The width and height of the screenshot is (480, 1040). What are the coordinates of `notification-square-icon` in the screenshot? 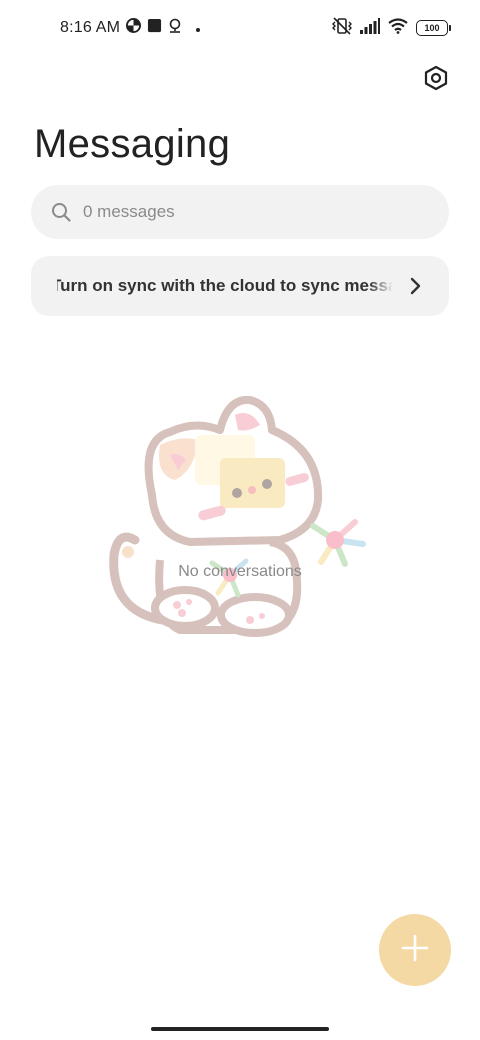 It's located at (154, 28).